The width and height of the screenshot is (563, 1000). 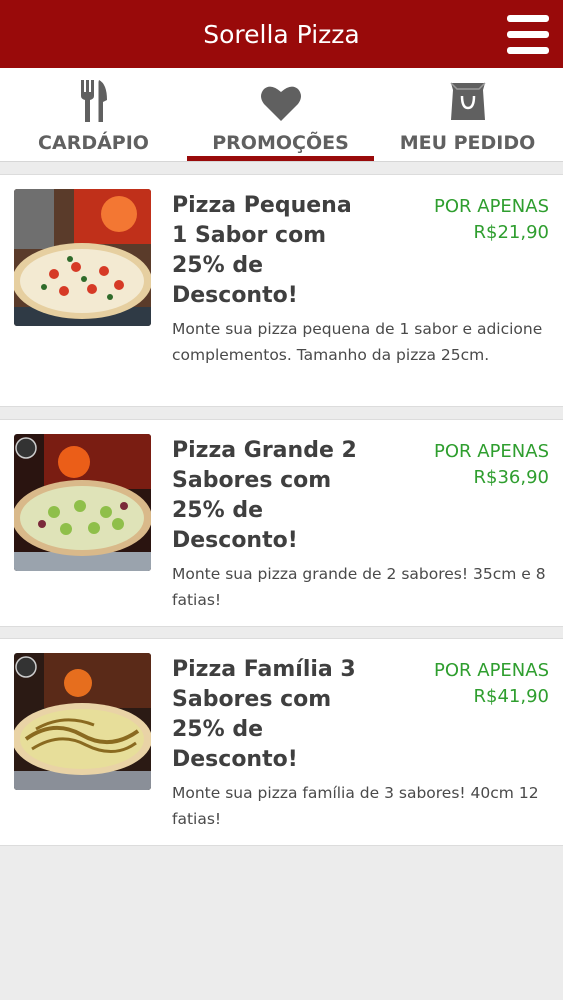 I want to click on tab-bar: CARDÁPIO PROMOÇÕES MEU PEDIDO, so click(x=281, y=115).